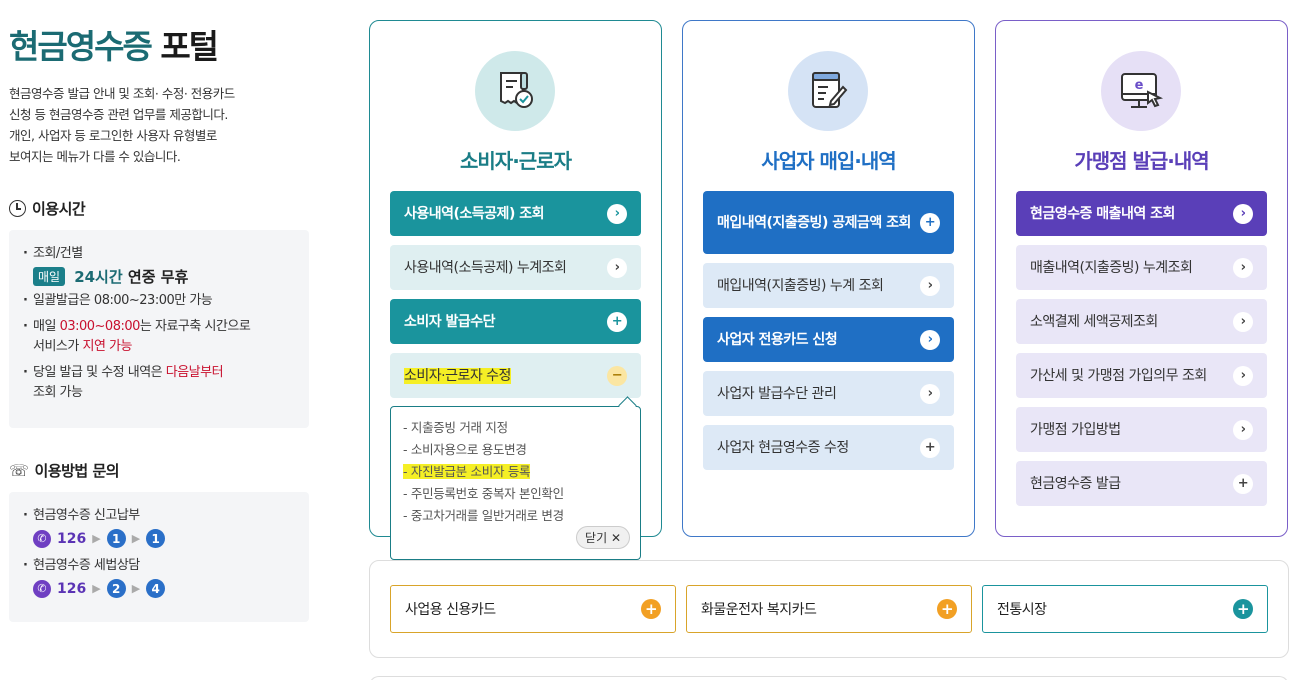 The image size is (1307, 680). I want to click on receipt-issue-button: 현금영수증 발급 +, so click(1141, 483).